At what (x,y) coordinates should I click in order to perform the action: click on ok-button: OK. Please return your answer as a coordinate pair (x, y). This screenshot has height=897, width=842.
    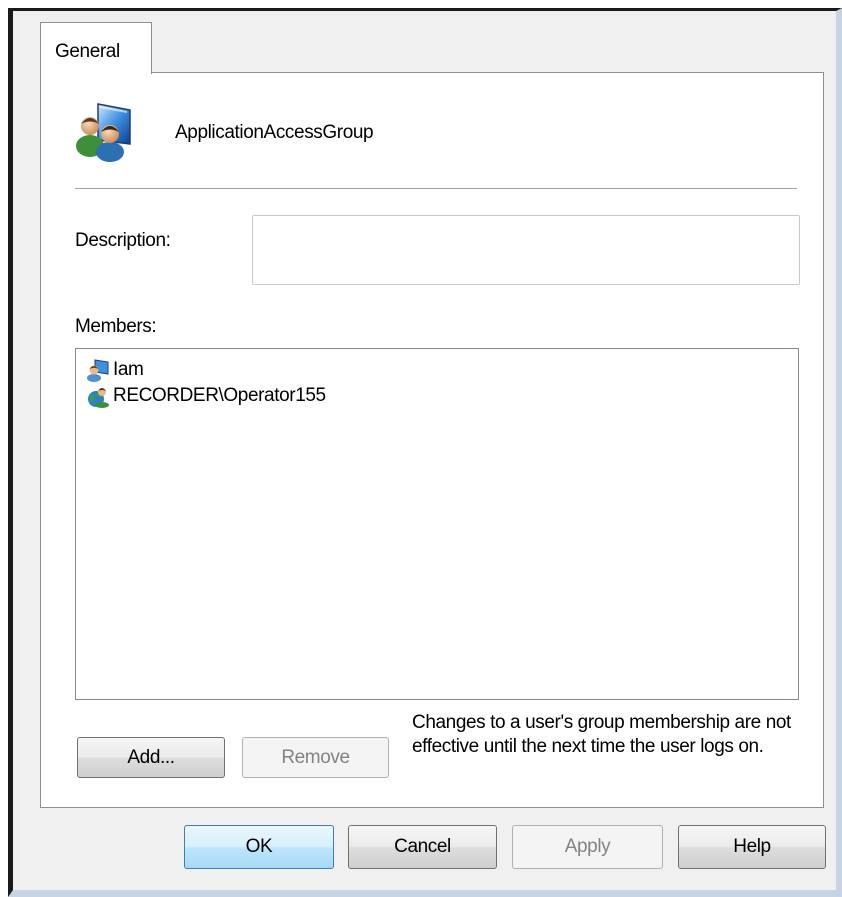
    Looking at the image, I should click on (259, 847).